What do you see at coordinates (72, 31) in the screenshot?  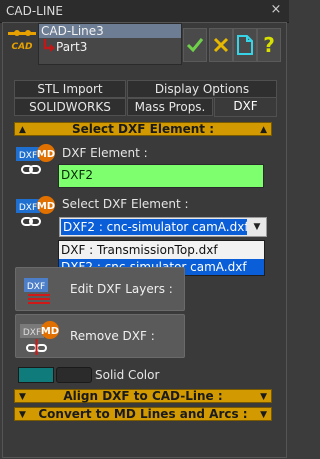 I see `tree-item-cad-line3: CAD-Line3` at bounding box center [72, 31].